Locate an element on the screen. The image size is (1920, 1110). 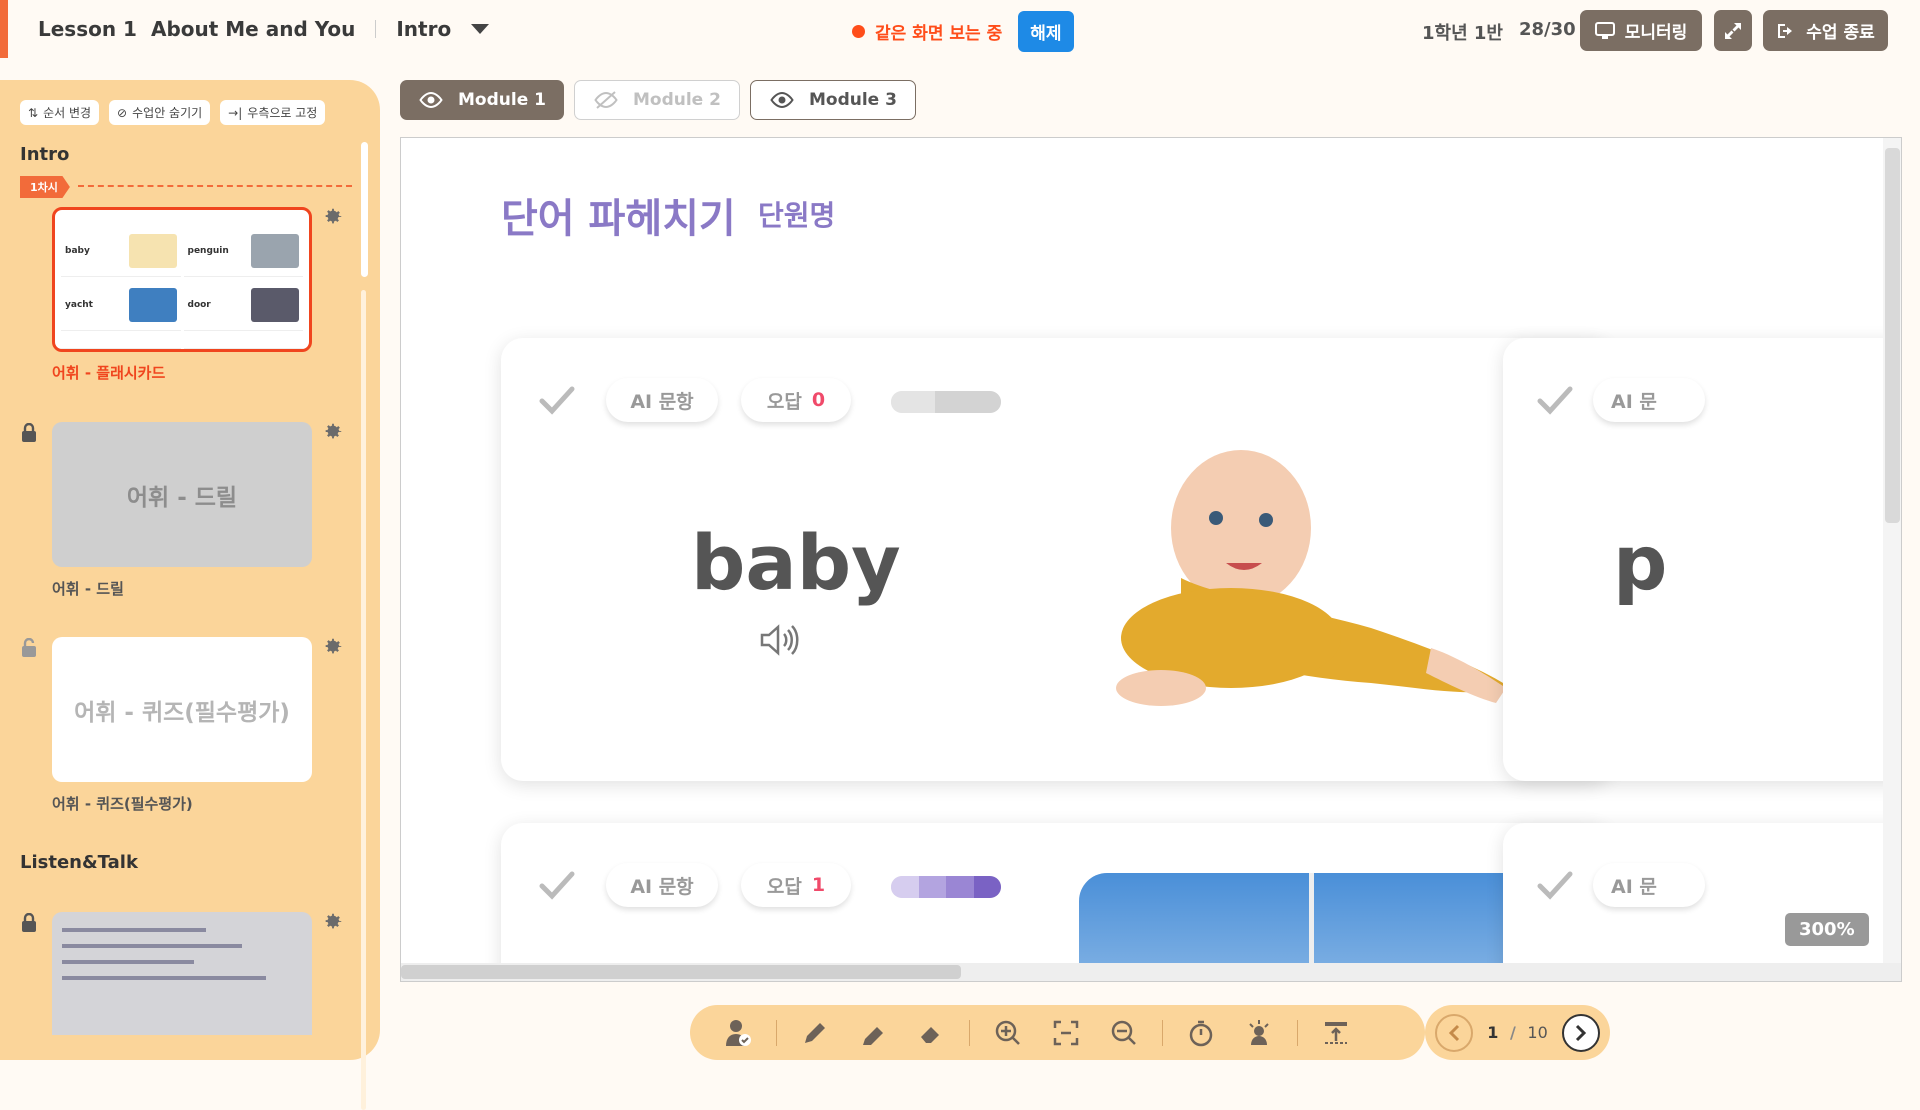
flashcard-next: AI 문 is located at coordinates (1702, 902).